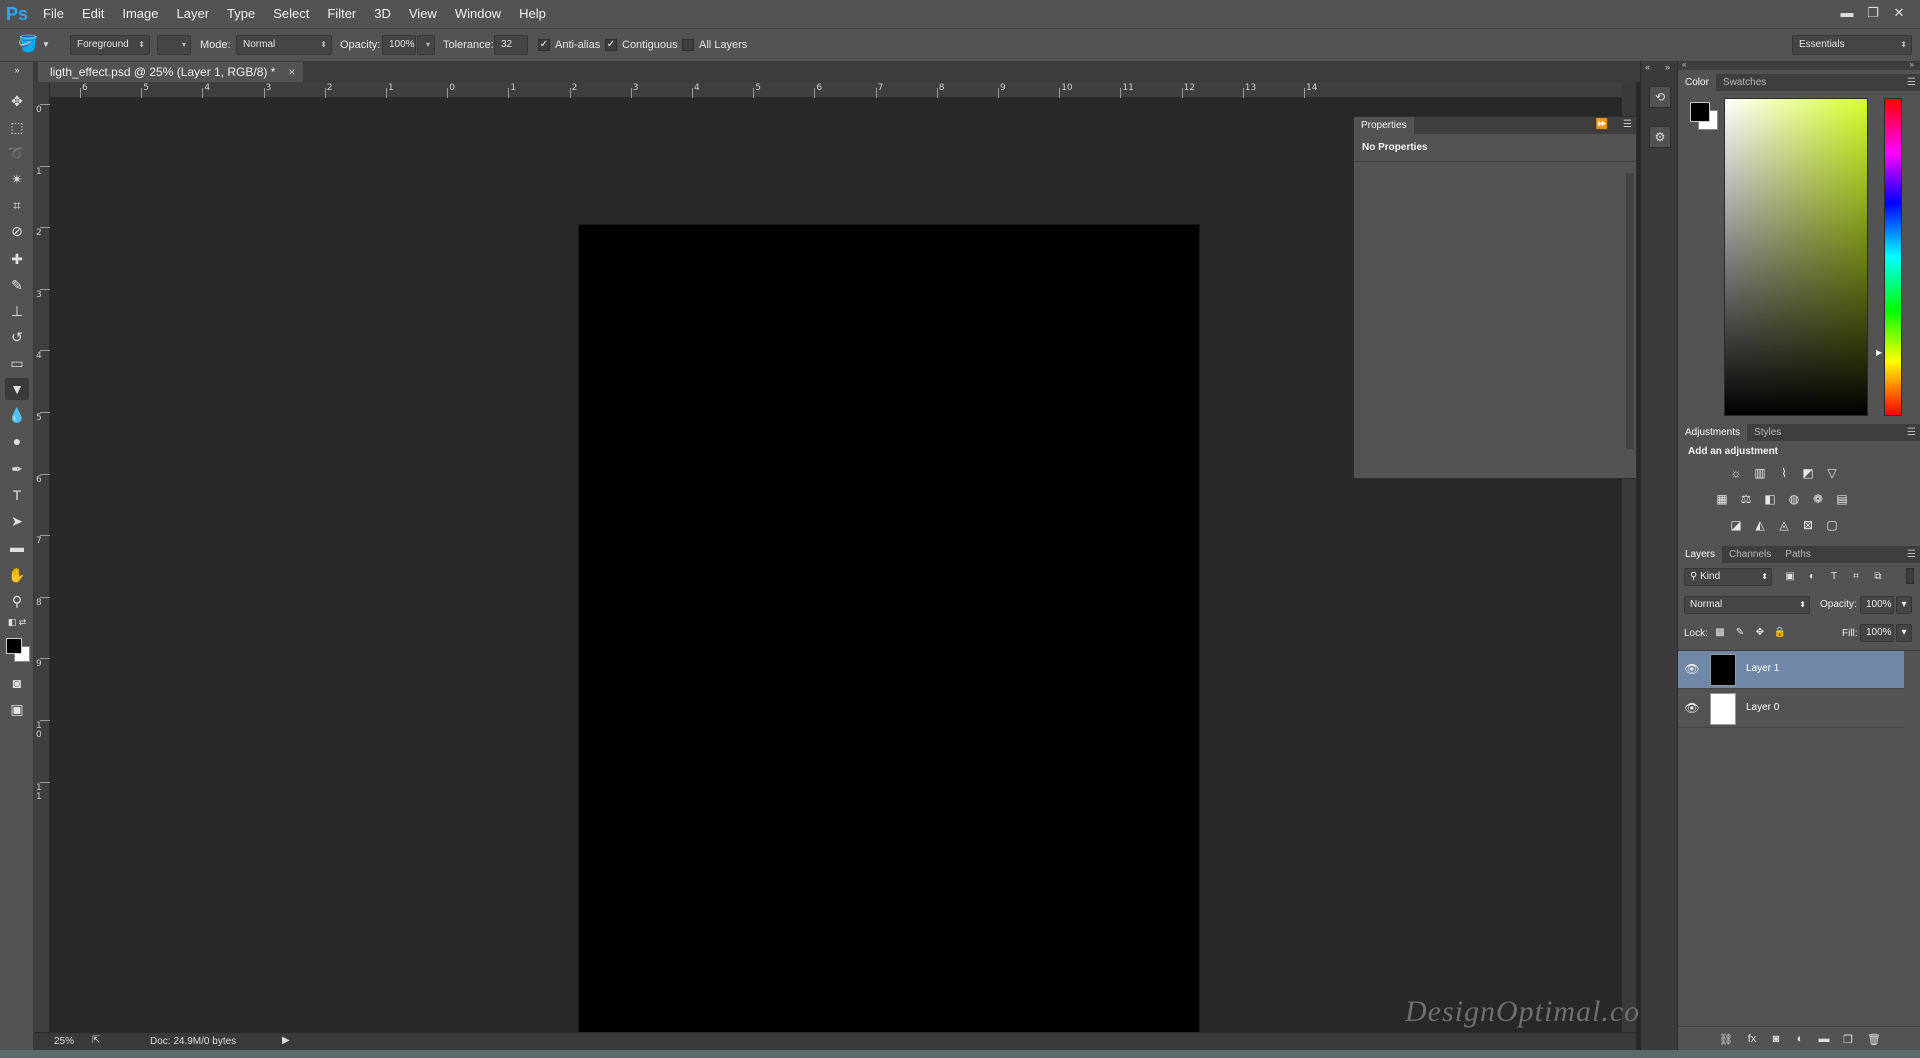 This screenshot has height=1058, width=1920. What do you see at coordinates (1784, 525) in the screenshot?
I see `threshold-icon: ◬` at bounding box center [1784, 525].